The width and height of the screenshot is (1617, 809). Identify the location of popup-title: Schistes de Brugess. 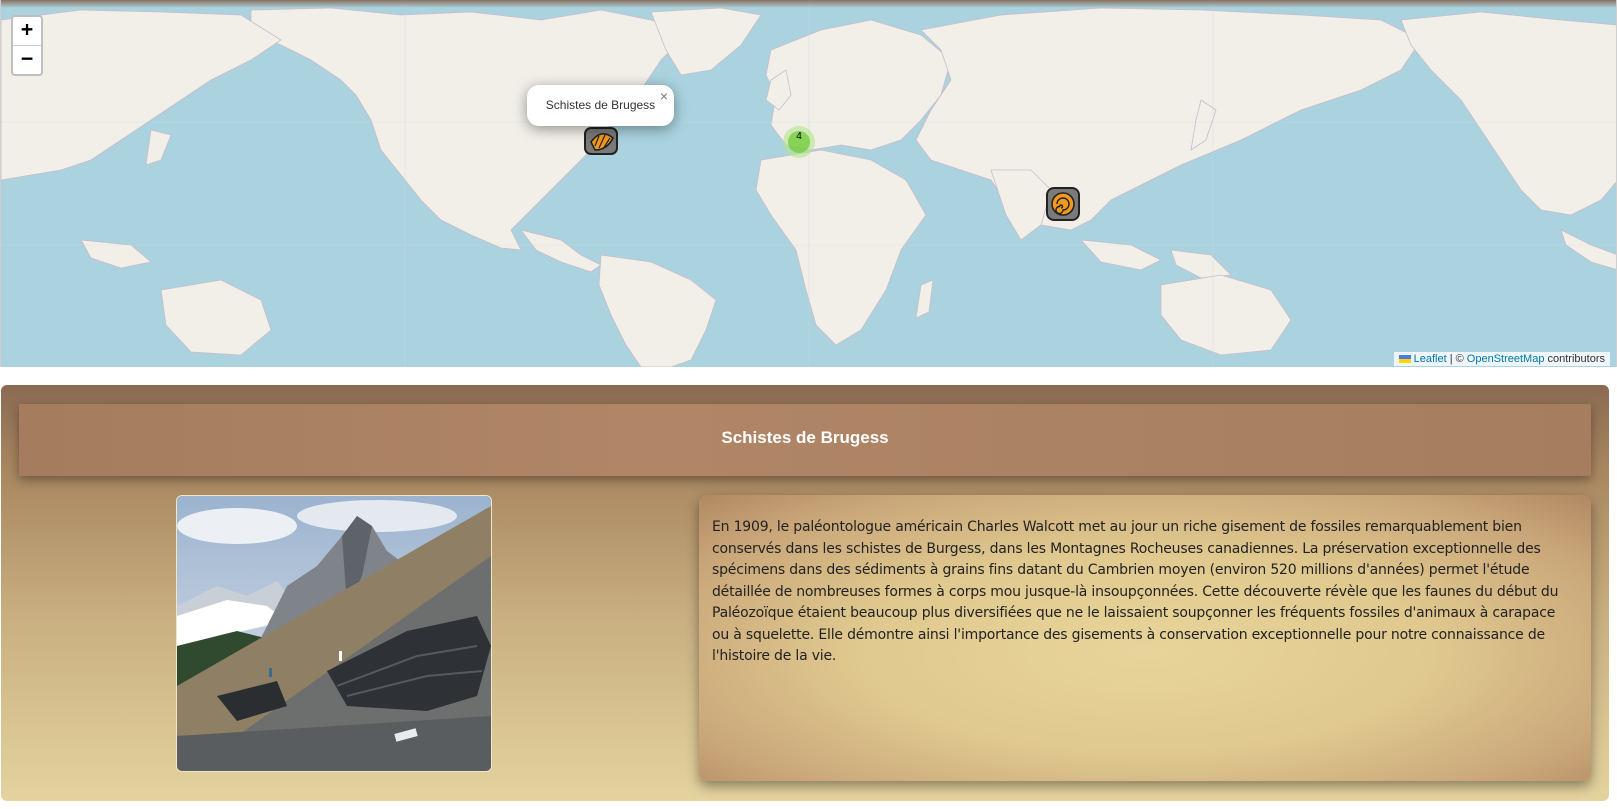
(600, 105).